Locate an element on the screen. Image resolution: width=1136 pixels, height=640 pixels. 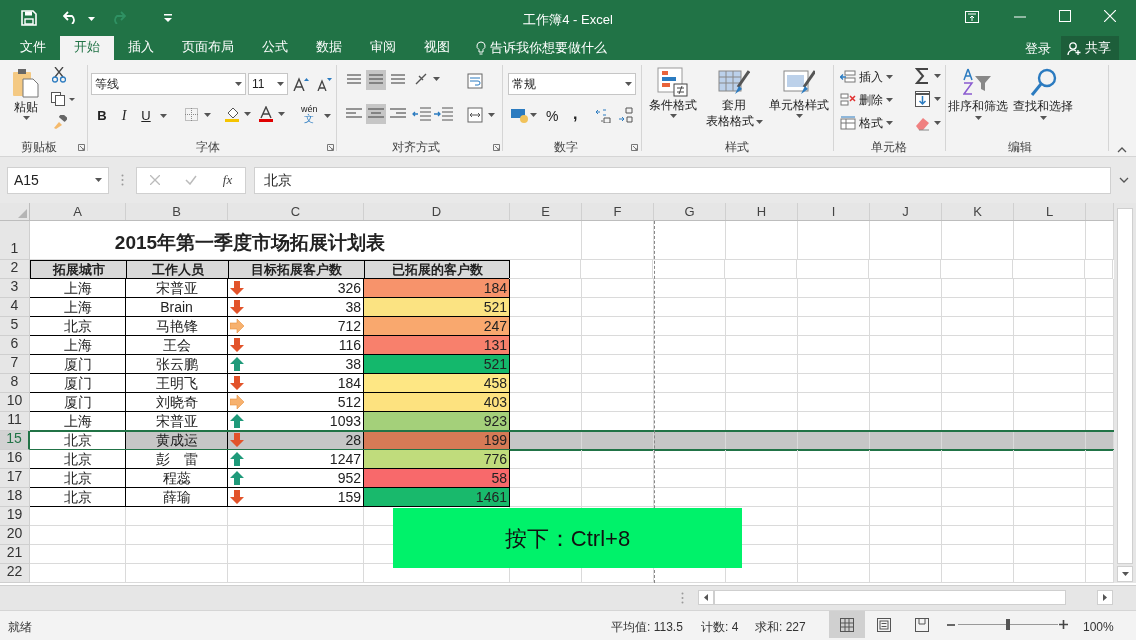
percent-button: % is located at coordinates (552, 116).